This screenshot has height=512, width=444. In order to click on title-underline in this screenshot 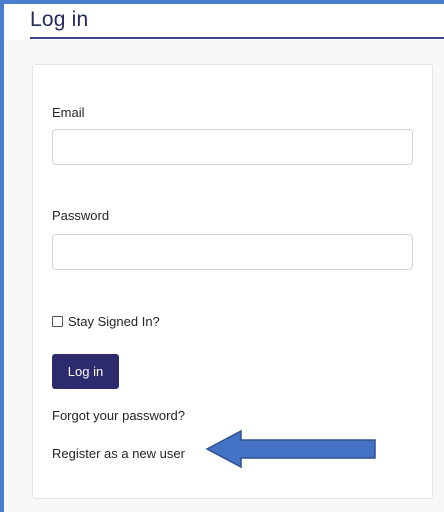, I will do `click(237, 38)`.